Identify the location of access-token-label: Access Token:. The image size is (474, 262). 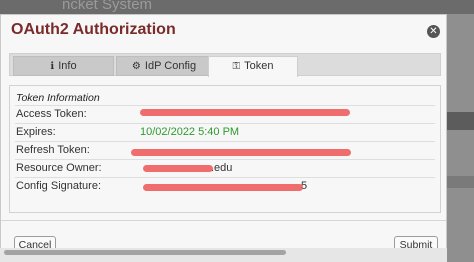
(51, 114).